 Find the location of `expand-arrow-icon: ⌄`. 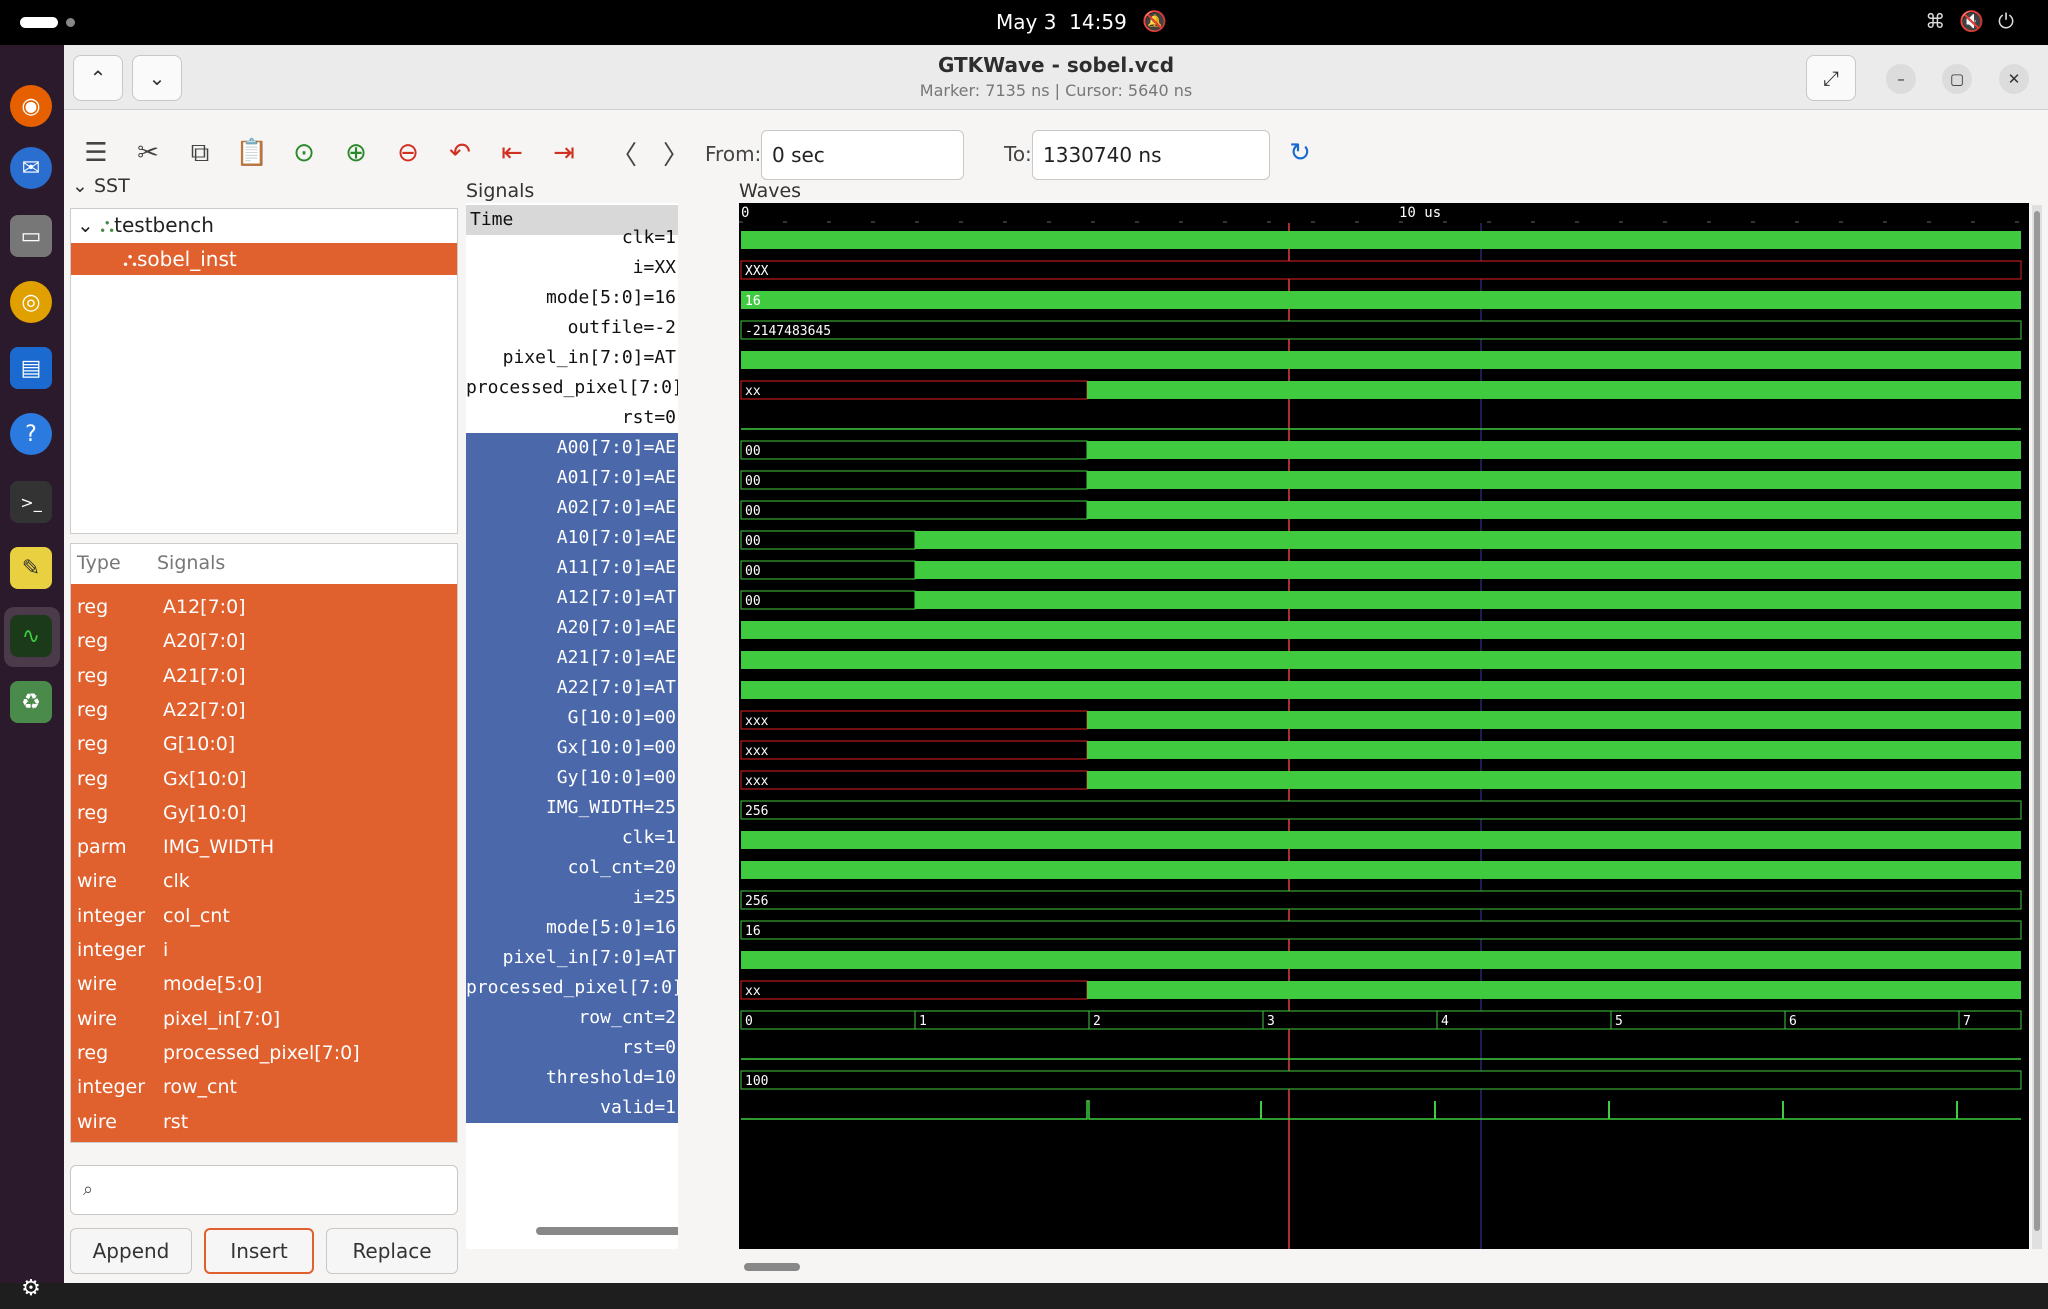

expand-arrow-icon: ⌄ is located at coordinates (82, 225).